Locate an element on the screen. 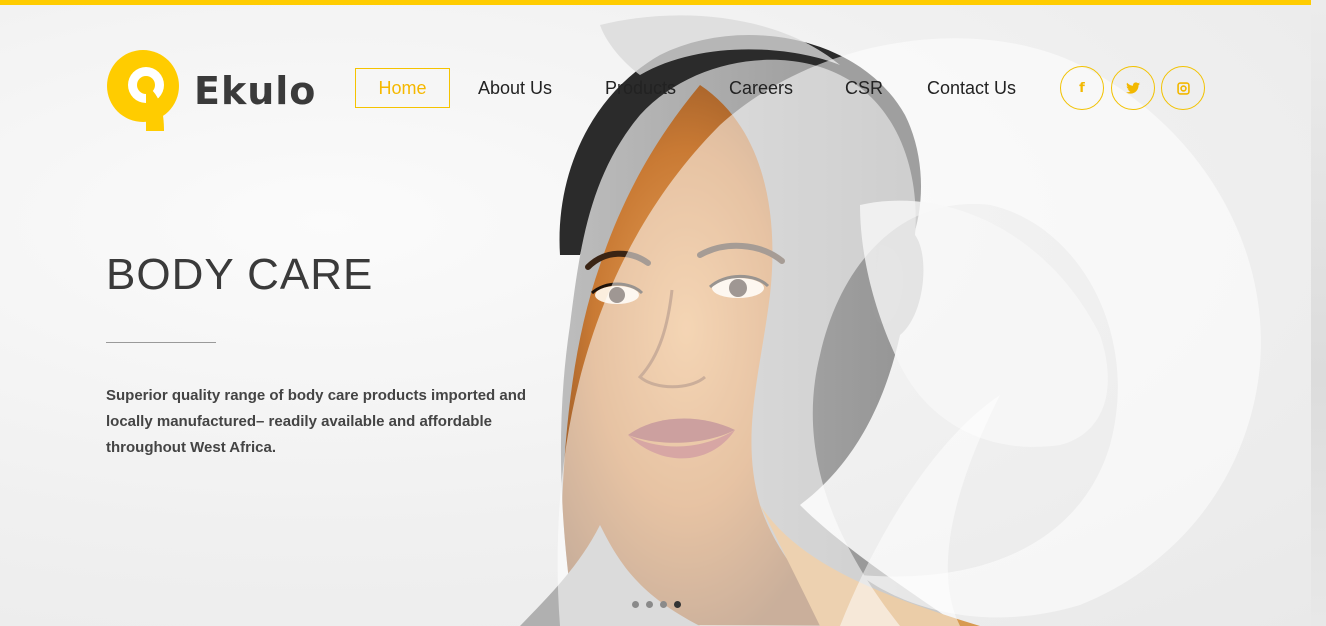 The width and height of the screenshot is (1326, 626). instagram-camera-icon is located at coordinates (1183, 88).